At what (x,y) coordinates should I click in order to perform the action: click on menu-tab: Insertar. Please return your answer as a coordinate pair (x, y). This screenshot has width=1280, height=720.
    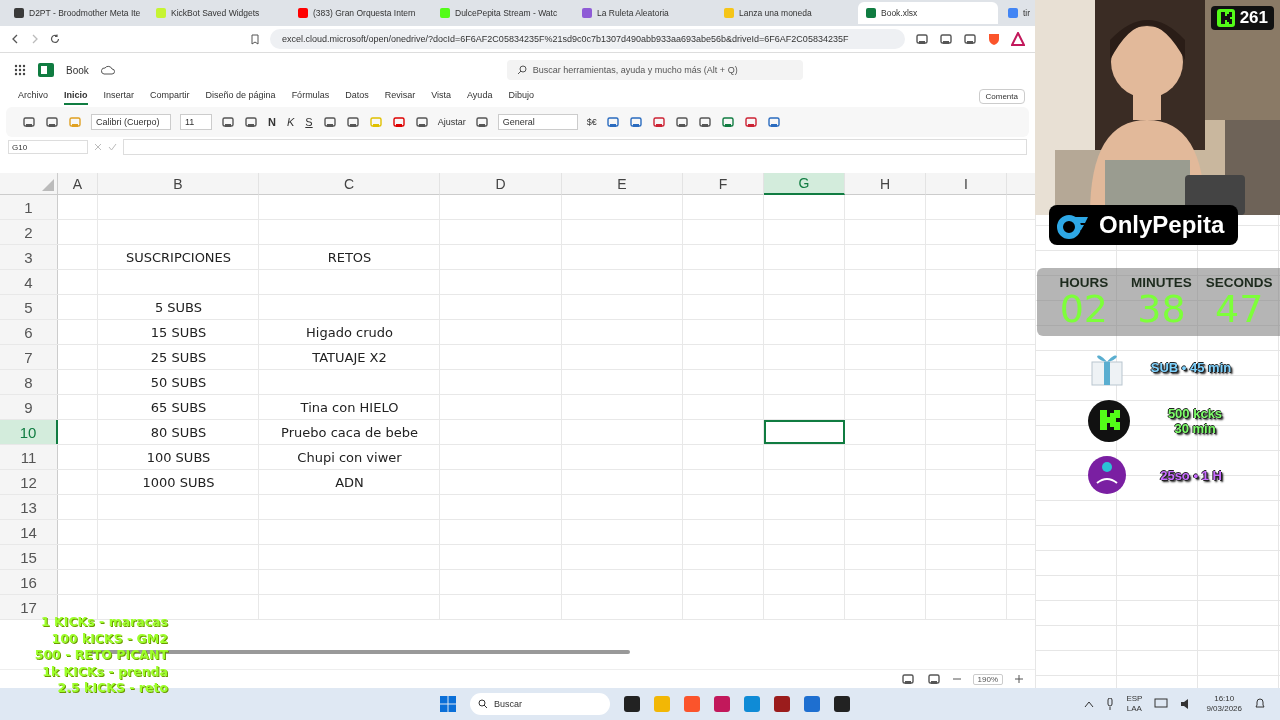
    Looking at the image, I should click on (119, 96).